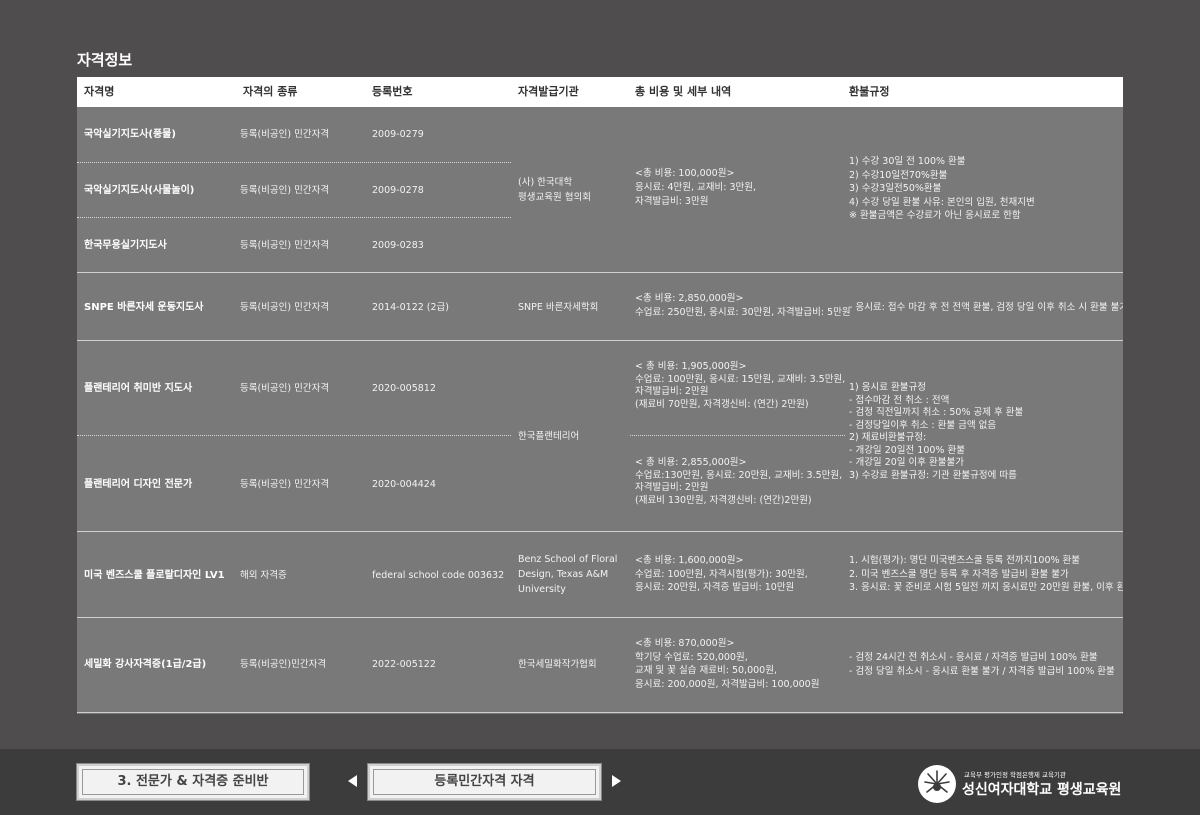 This screenshot has width=1200, height=815. I want to click on university-emblem-icon, so click(937, 784).